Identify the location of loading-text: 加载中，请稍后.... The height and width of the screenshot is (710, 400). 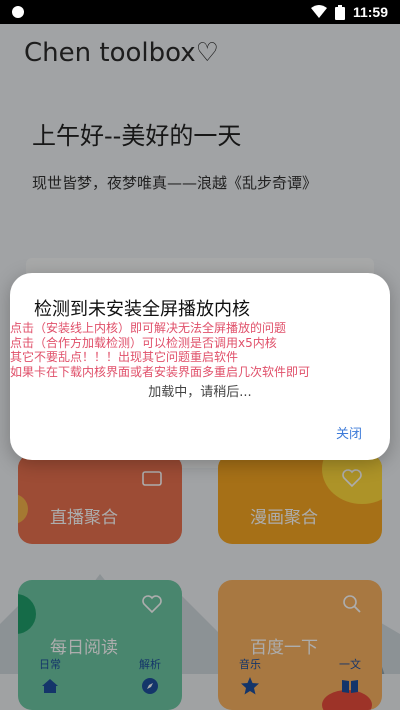
(200, 392).